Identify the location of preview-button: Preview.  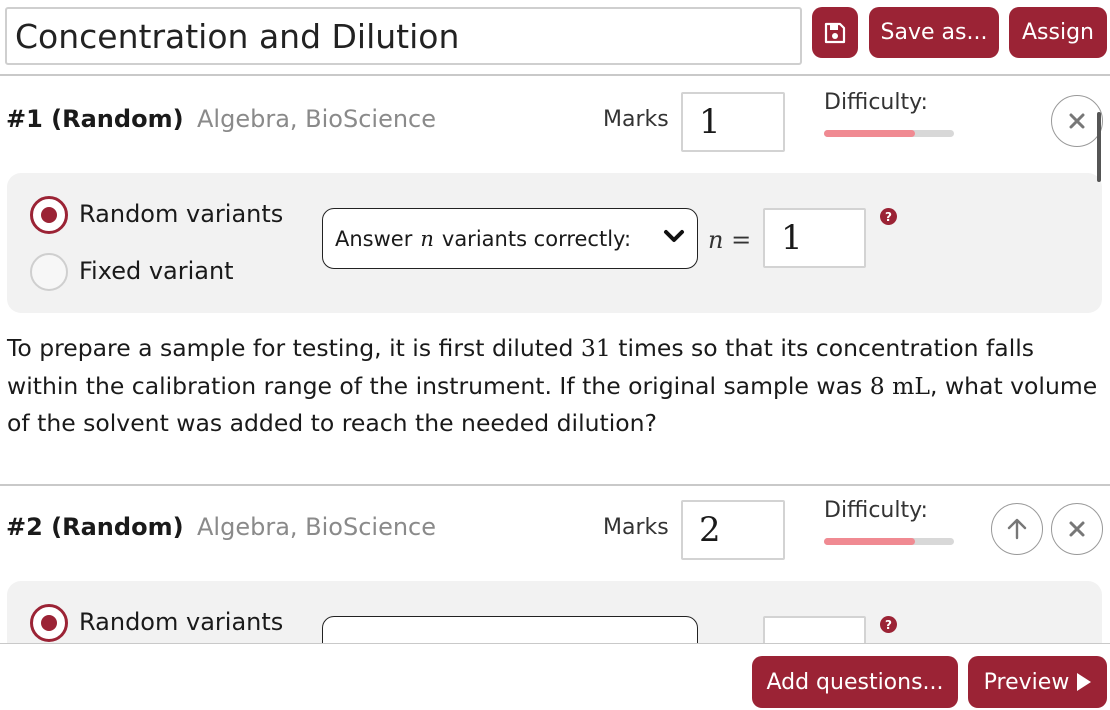
(1037, 682).